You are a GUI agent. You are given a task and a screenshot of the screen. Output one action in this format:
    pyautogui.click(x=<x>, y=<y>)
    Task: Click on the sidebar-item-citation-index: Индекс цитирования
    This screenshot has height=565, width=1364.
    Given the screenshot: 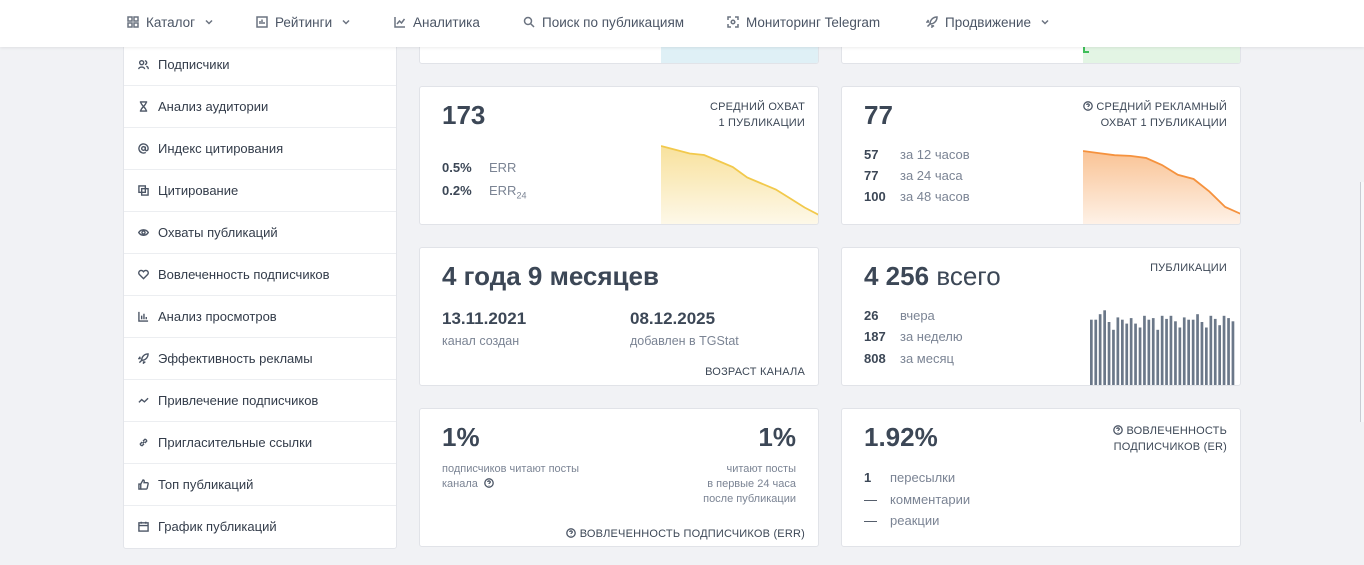 What is the action you would take?
    pyautogui.click(x=260, y=148)
    